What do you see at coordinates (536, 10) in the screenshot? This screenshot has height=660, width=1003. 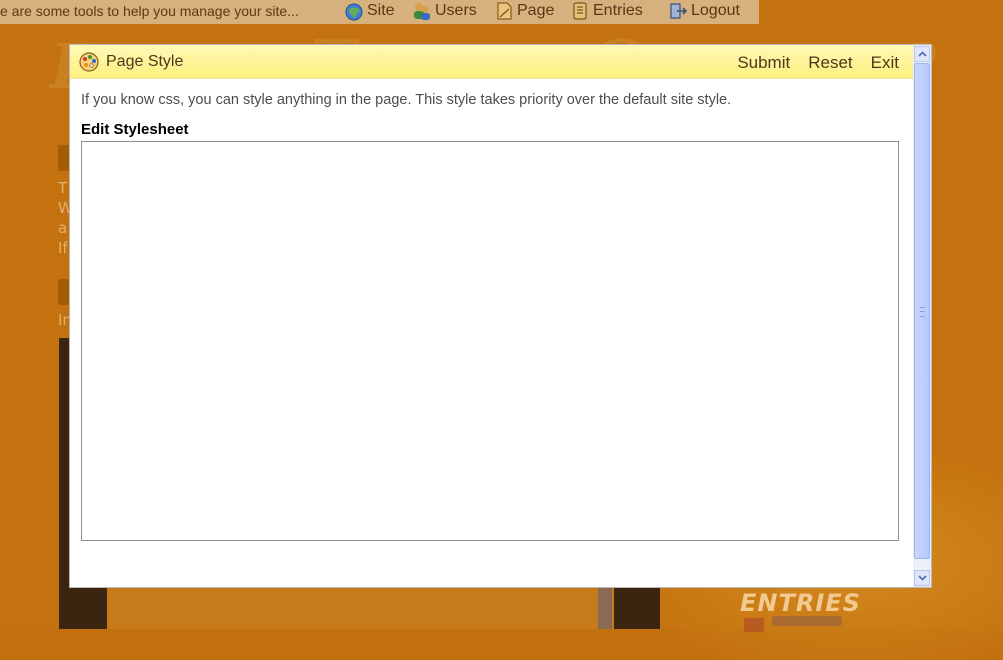 I see `toolbar-page-label: Page` at bounding box center [536, 10].